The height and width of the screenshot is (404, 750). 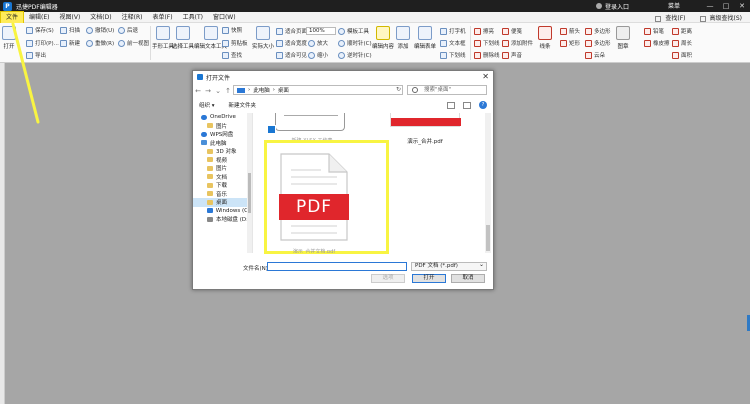 I want to click on preview-pane-icon, so click(x=467, y=105).